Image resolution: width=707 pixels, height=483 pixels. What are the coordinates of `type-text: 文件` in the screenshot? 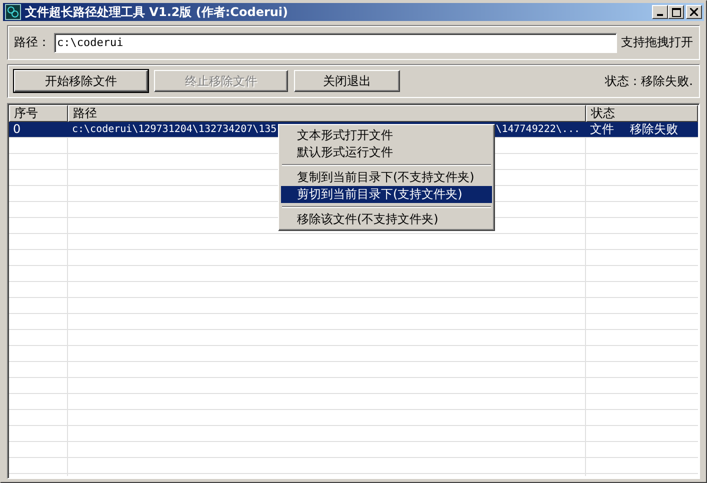 It's located at (602, 129).